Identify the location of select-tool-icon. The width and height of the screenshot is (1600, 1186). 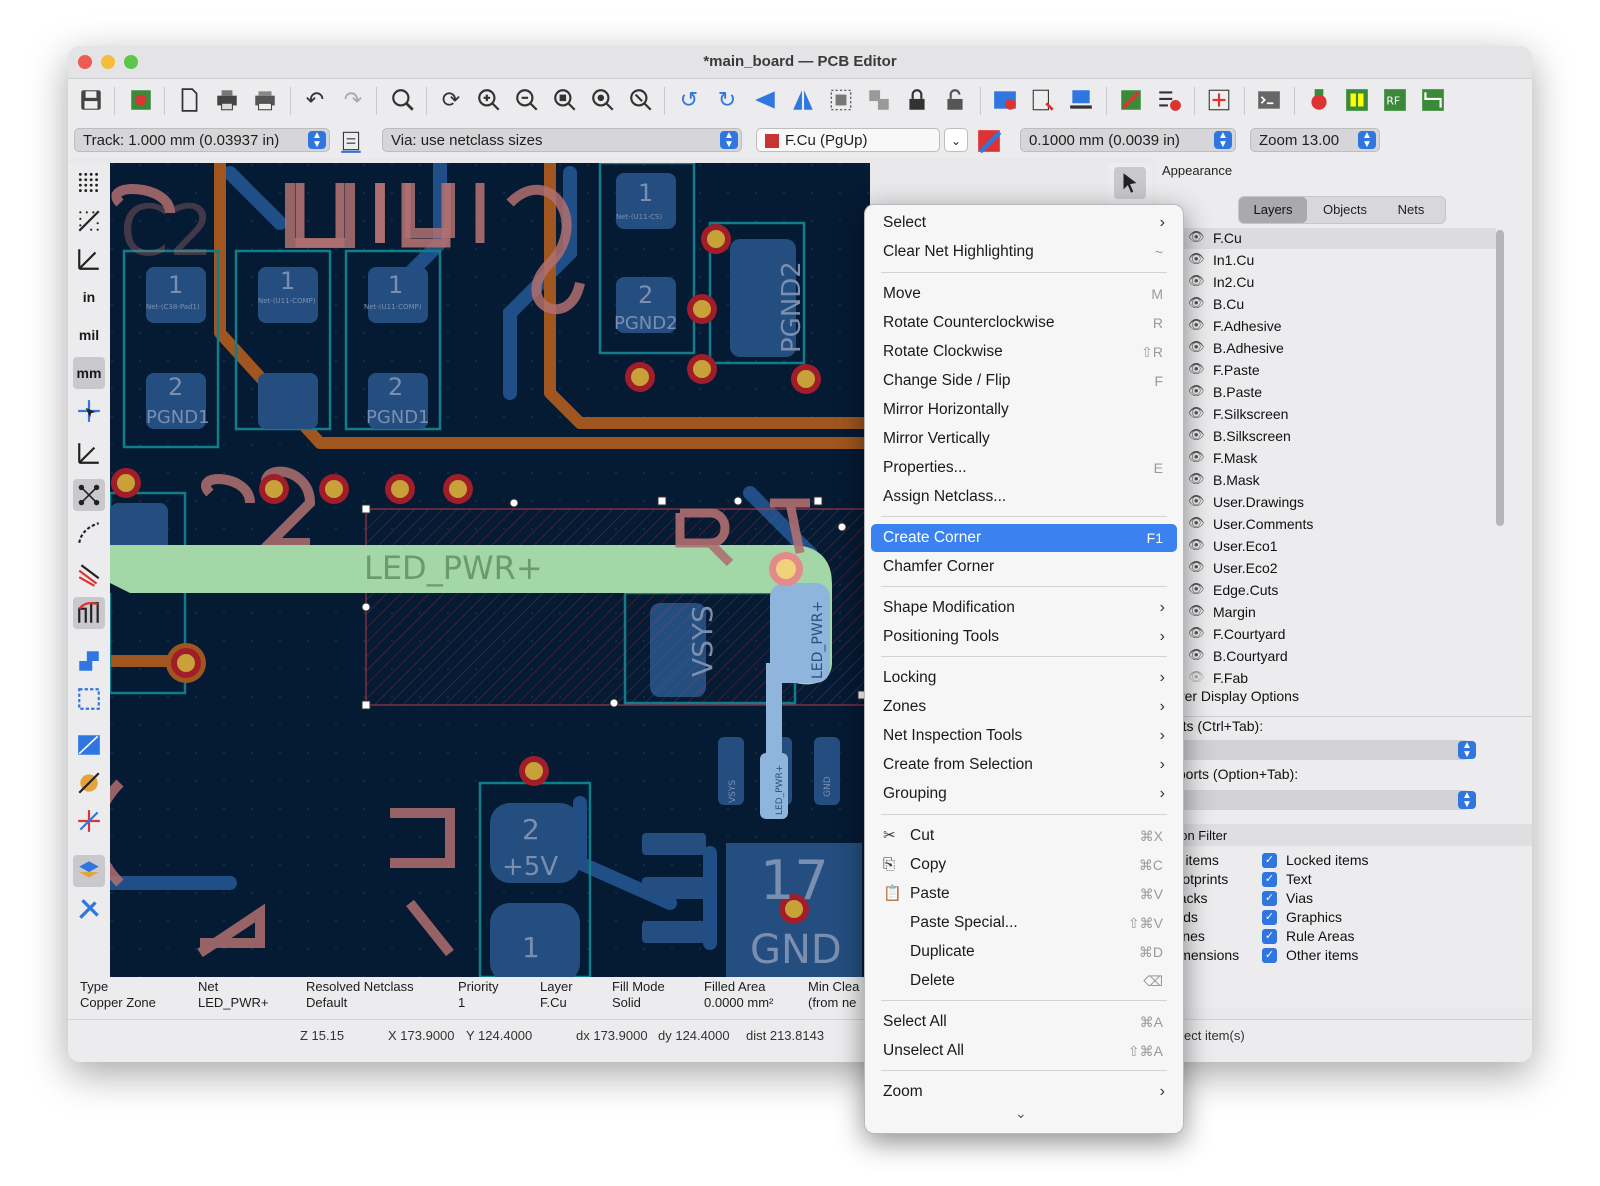
(1130, 183).